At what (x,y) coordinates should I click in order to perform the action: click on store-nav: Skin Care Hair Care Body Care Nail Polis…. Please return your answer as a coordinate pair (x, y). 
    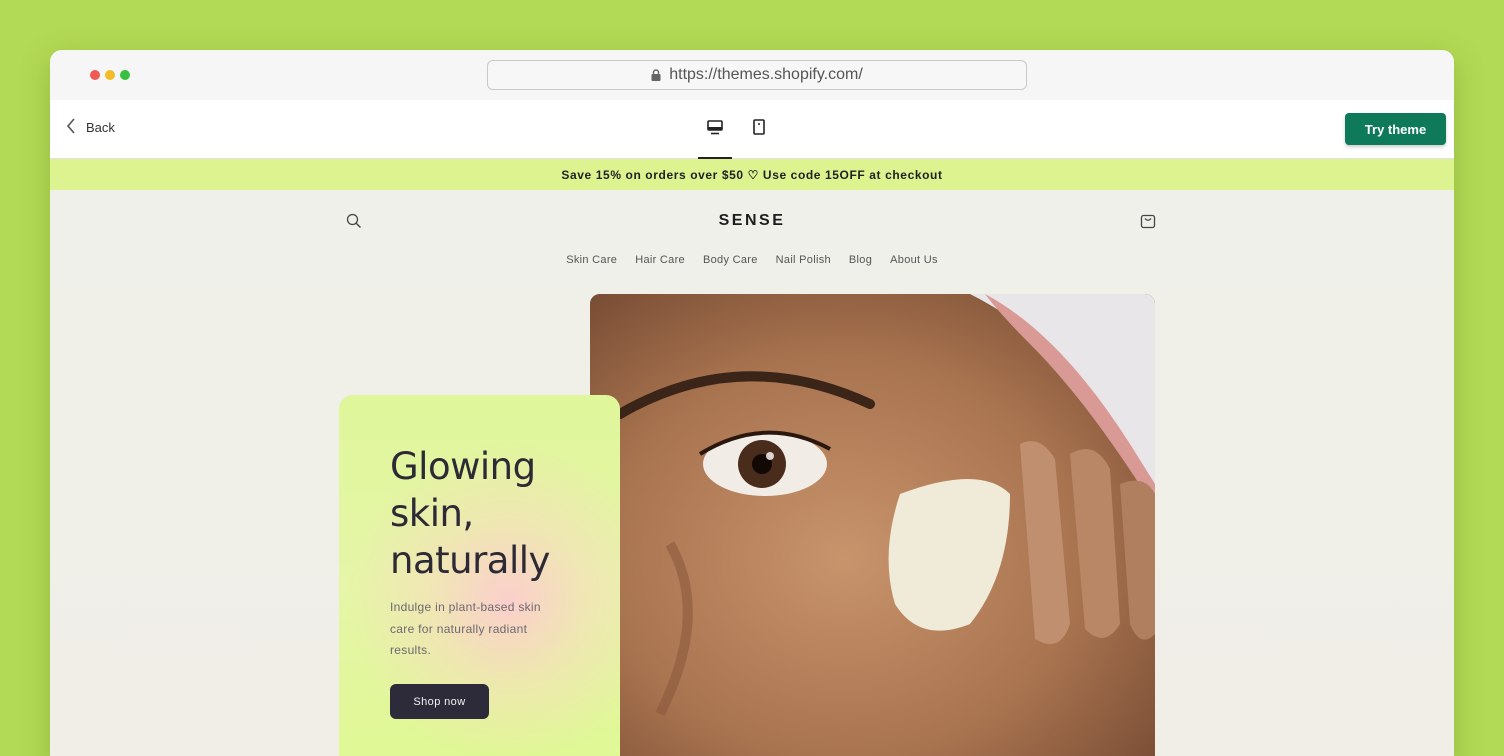
    Looking at the image, I should click on (752, 260).